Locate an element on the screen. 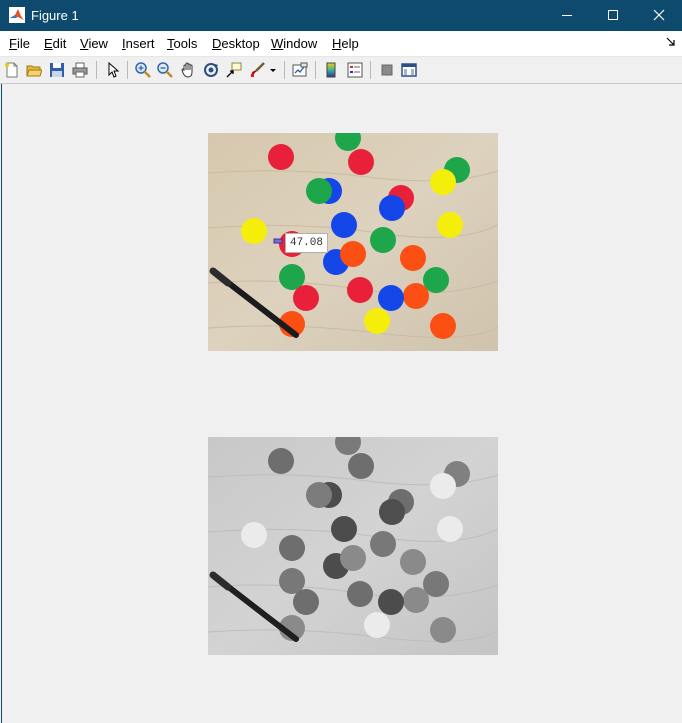 The width and height of the screenshot is (682, 723). maximize-button is located at coordinates (613, 15).